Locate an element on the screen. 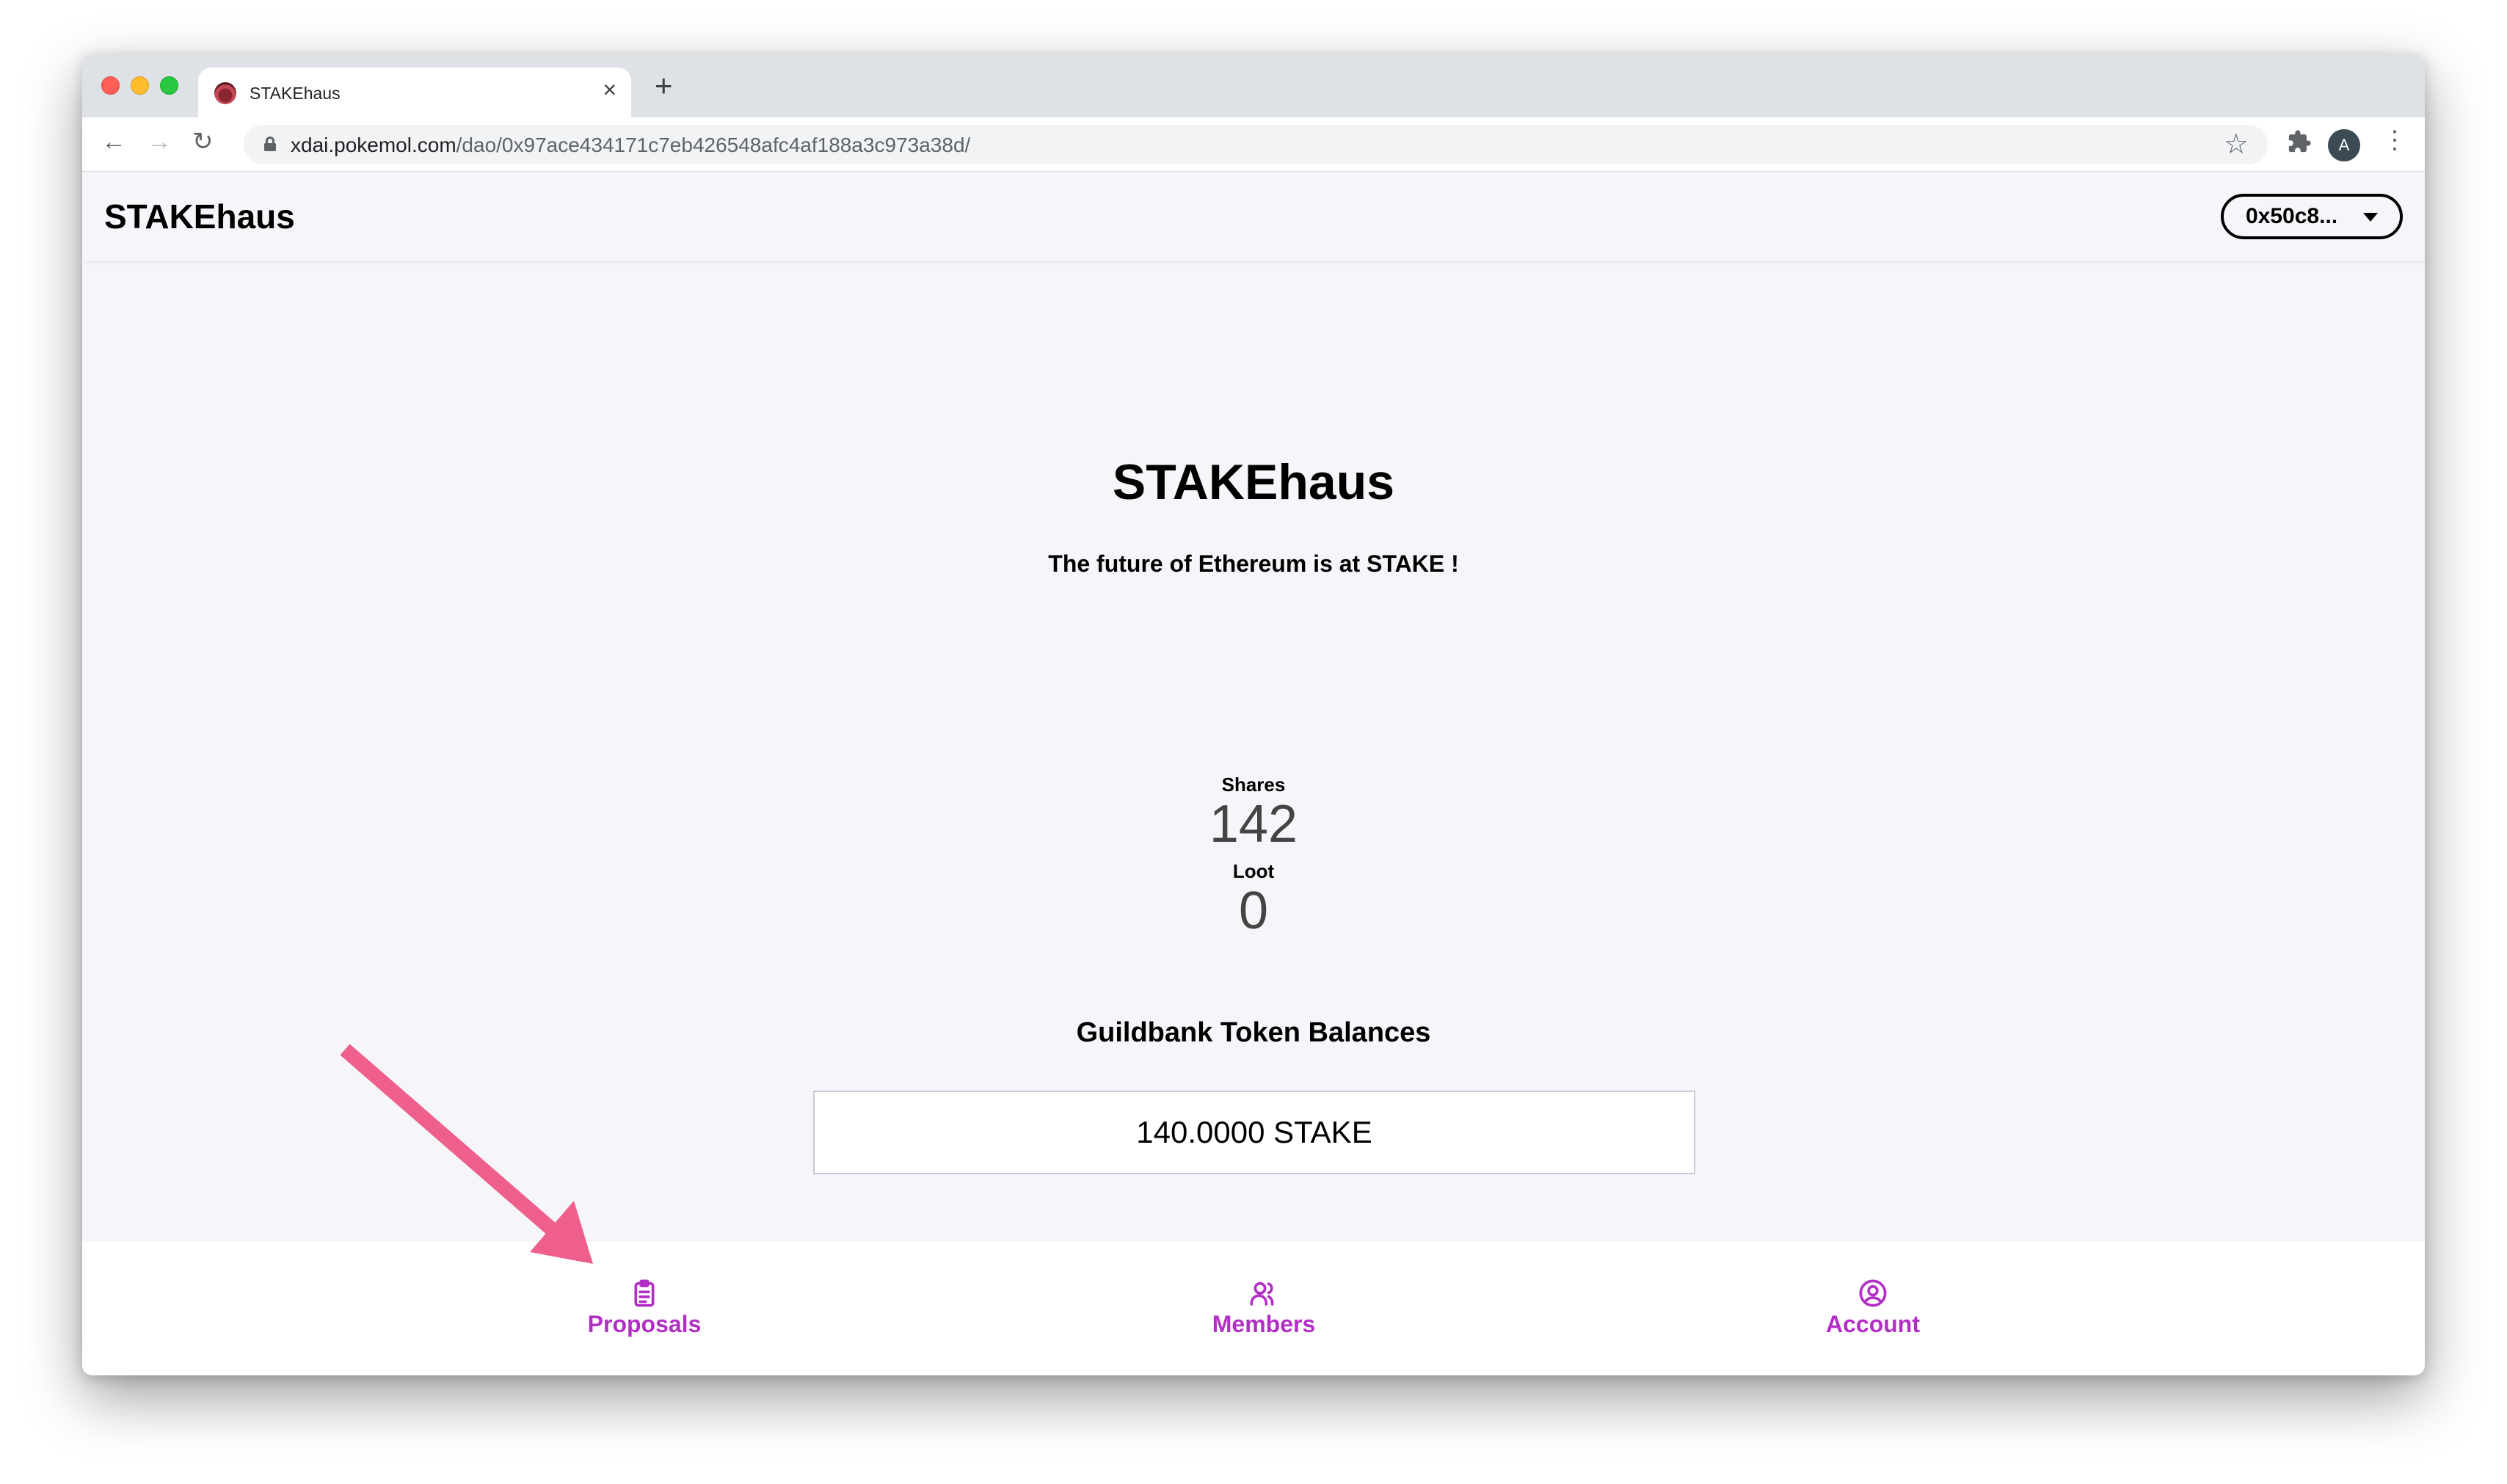 This screenshot has width=2507, height=1484. forward-arrow-icon: → is located at coordinates (159, 141).